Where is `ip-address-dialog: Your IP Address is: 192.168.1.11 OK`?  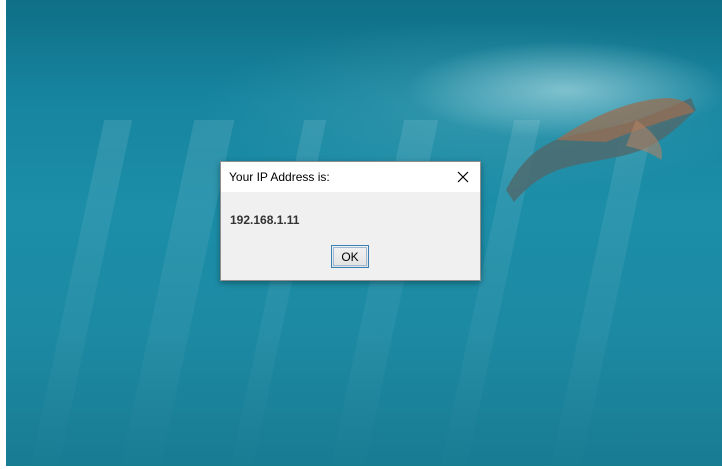 ip-address-dialog: Your IP Address is: 192.168.1.11 OK is located at coordinates (350, 221).